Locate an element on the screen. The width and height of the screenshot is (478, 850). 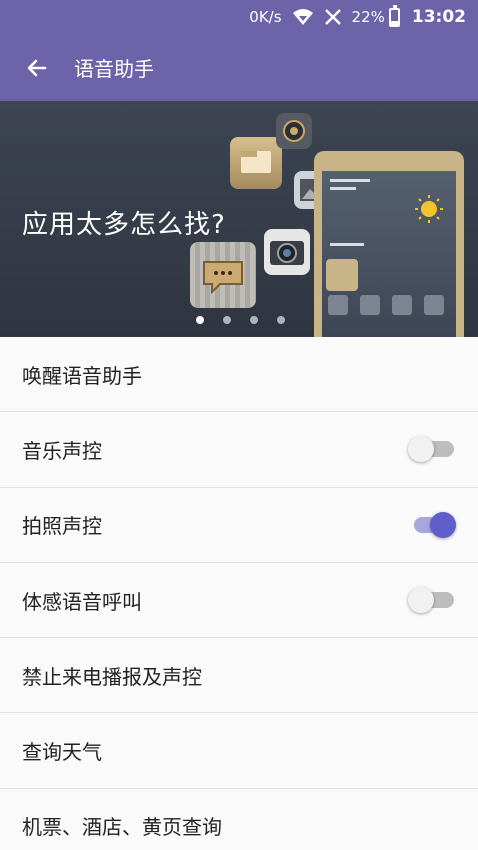
page-indicator is located at coordinates (250, 320).